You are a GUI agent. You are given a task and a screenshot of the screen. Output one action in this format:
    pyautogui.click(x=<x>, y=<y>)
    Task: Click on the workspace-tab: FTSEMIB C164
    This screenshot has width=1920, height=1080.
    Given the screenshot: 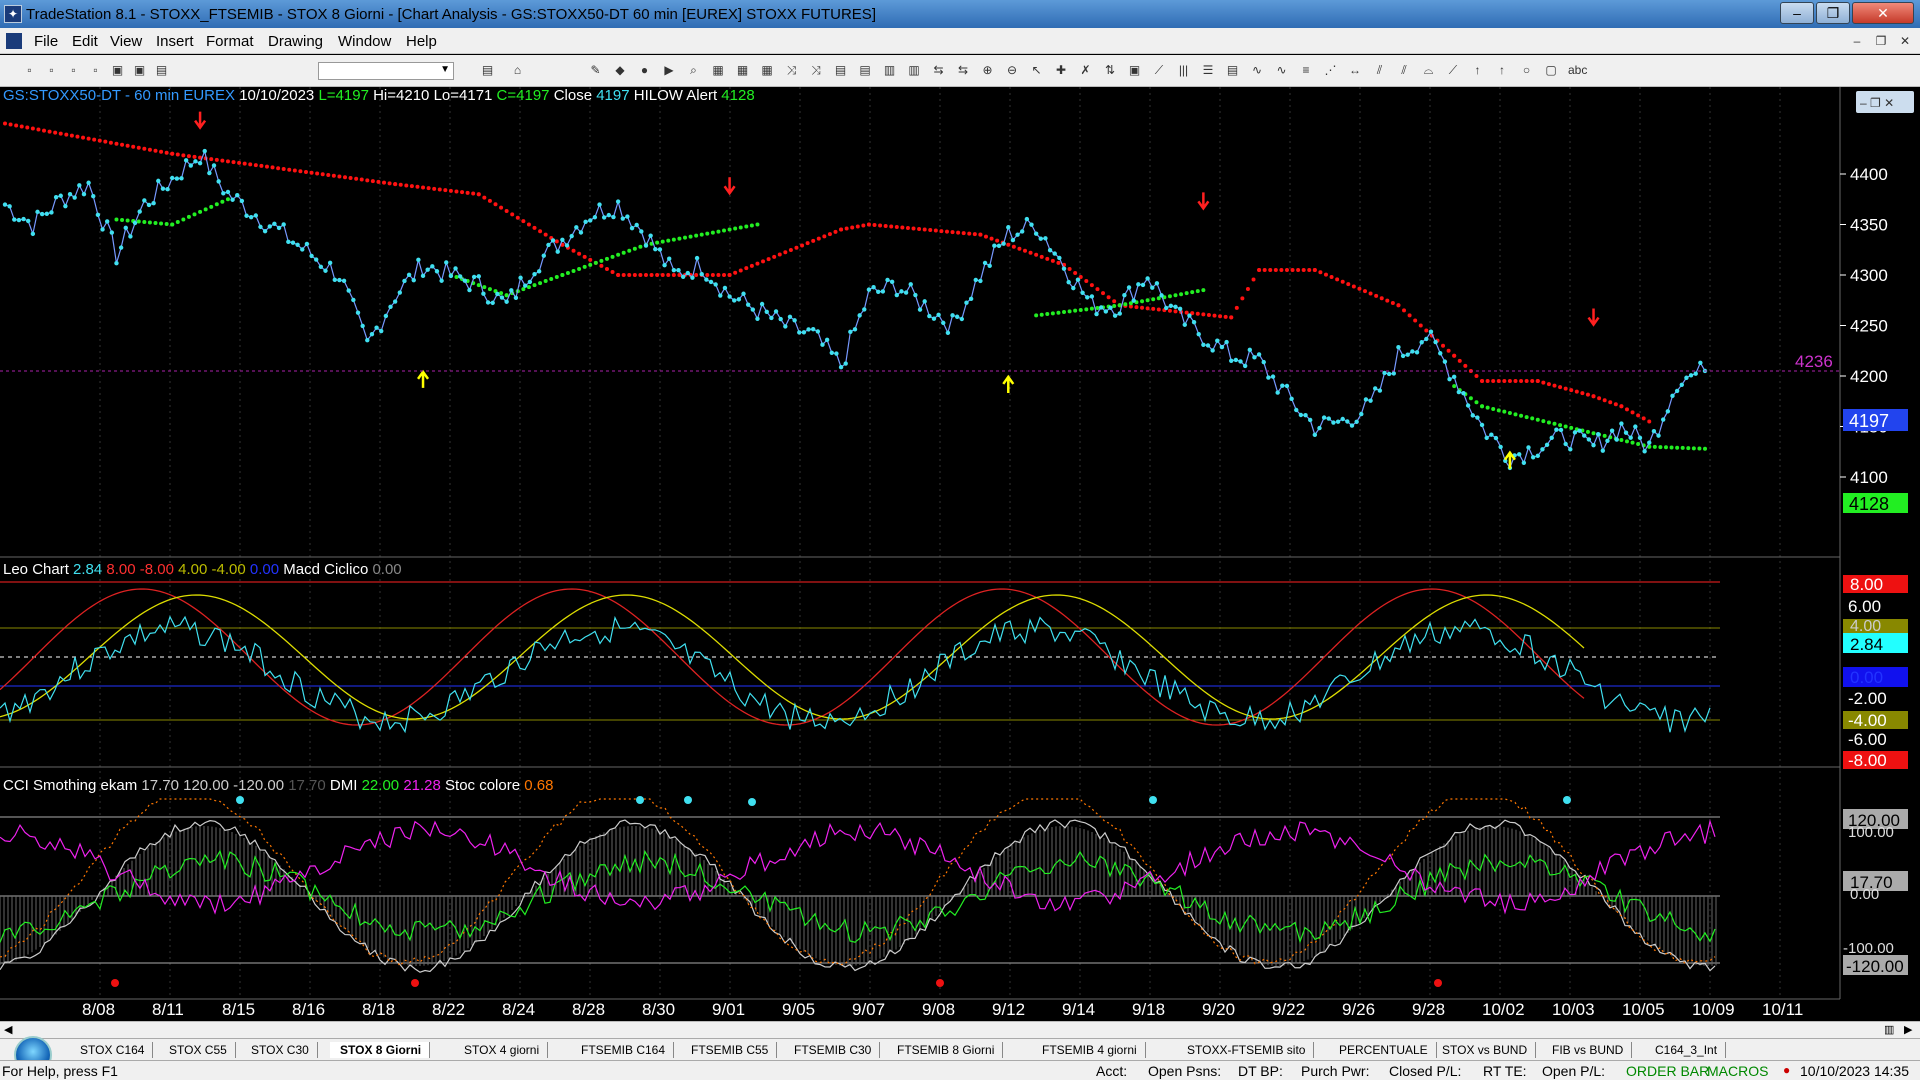 What is the action you would take?
    pyautogui.click(x=623, y=1050)
    